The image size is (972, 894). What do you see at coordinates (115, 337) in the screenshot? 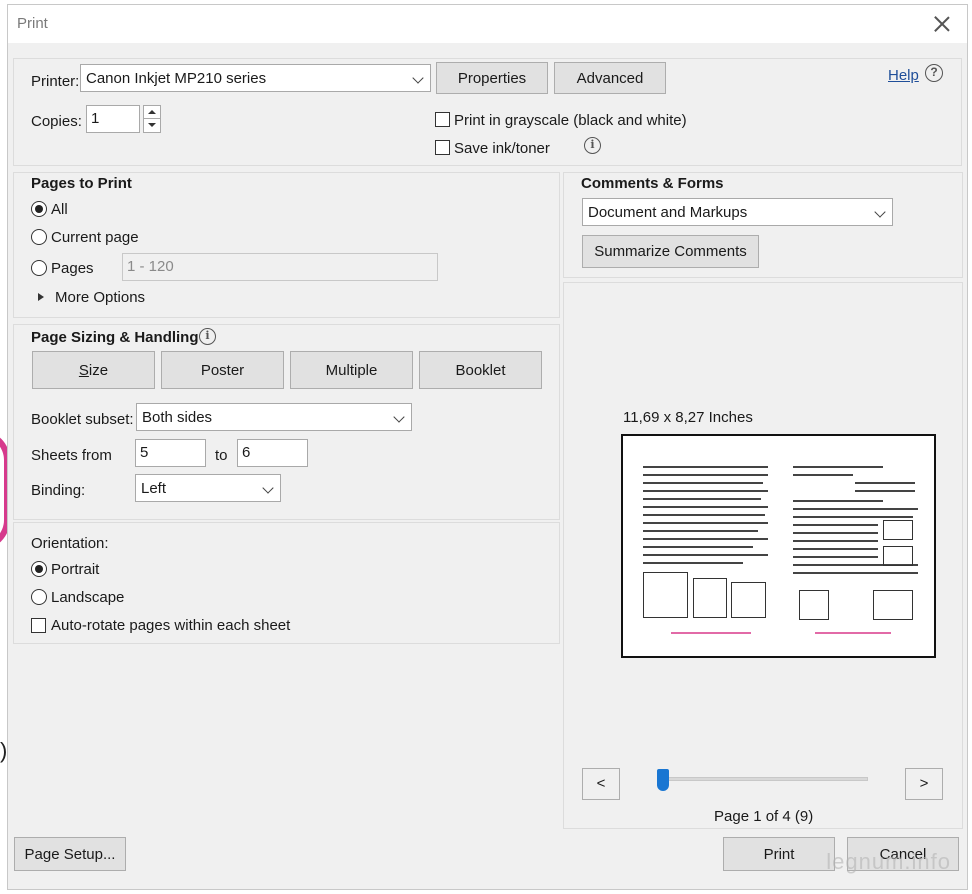
I see `page-sizing-heading: Page Sizing & Handling` at bounding box center [115, 337].